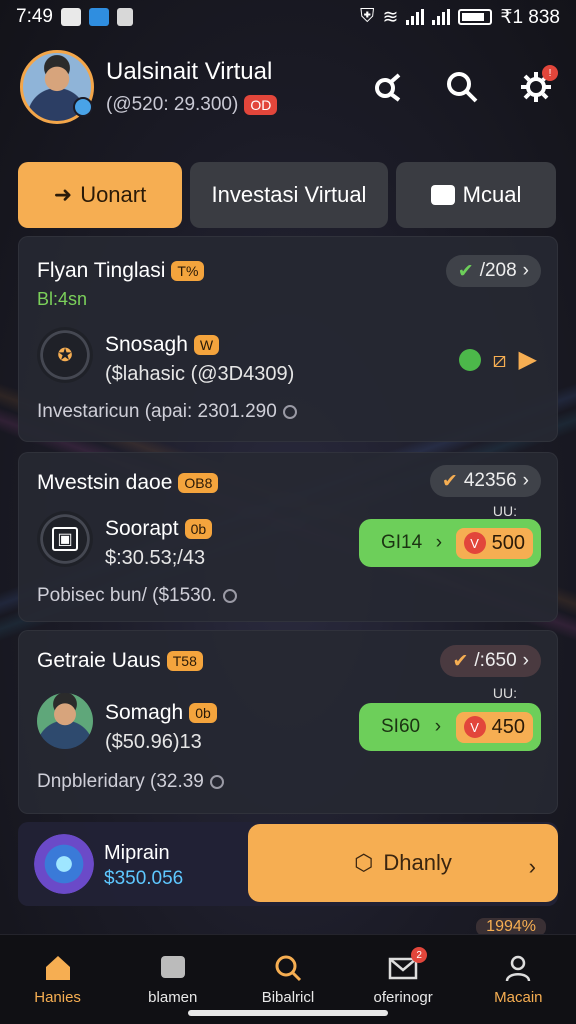 Image resolution: width=576 pixels, height=1024 pixels. Describe the element at coordinates (101, 270) in the screenshot. I see `card-title: Flyan Tinglasi` at that location.